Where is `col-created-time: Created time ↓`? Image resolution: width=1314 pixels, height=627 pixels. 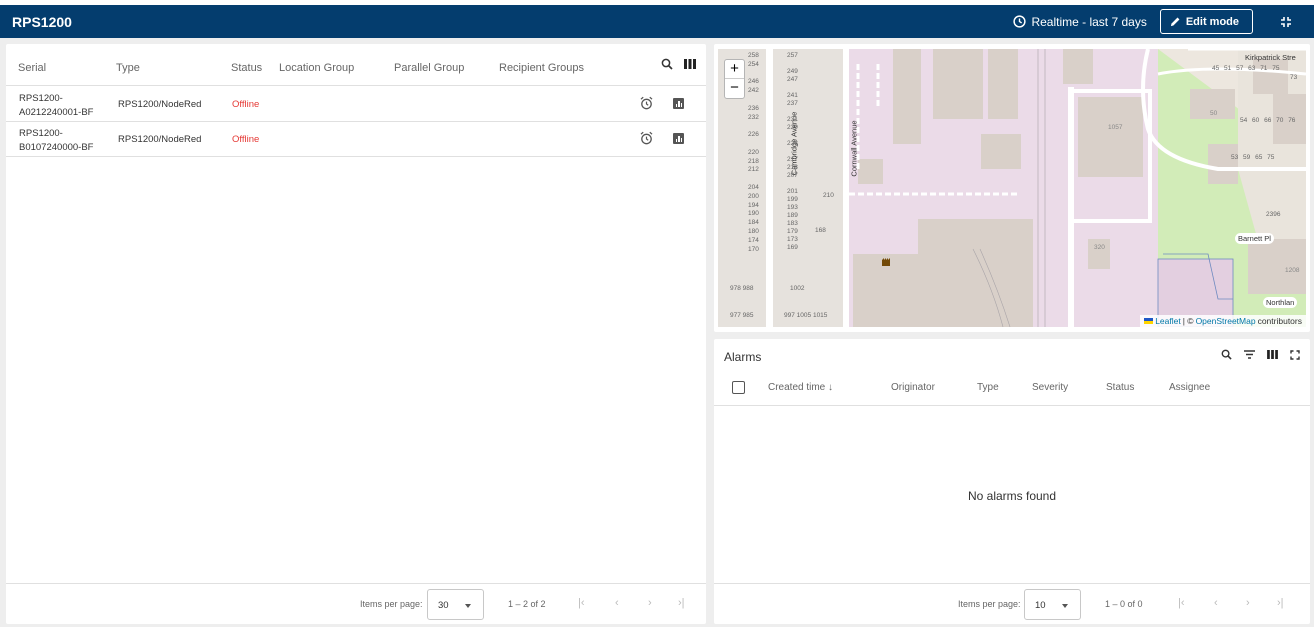 col-created-time: Created time ↓ is located at coordinates (800, 387).